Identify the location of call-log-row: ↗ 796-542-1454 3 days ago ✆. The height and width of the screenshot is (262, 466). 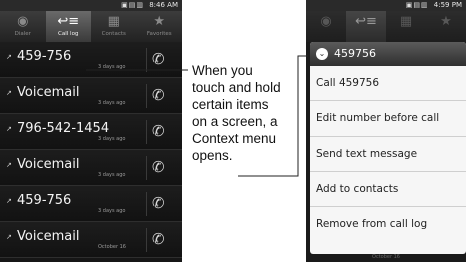
(91, 132).